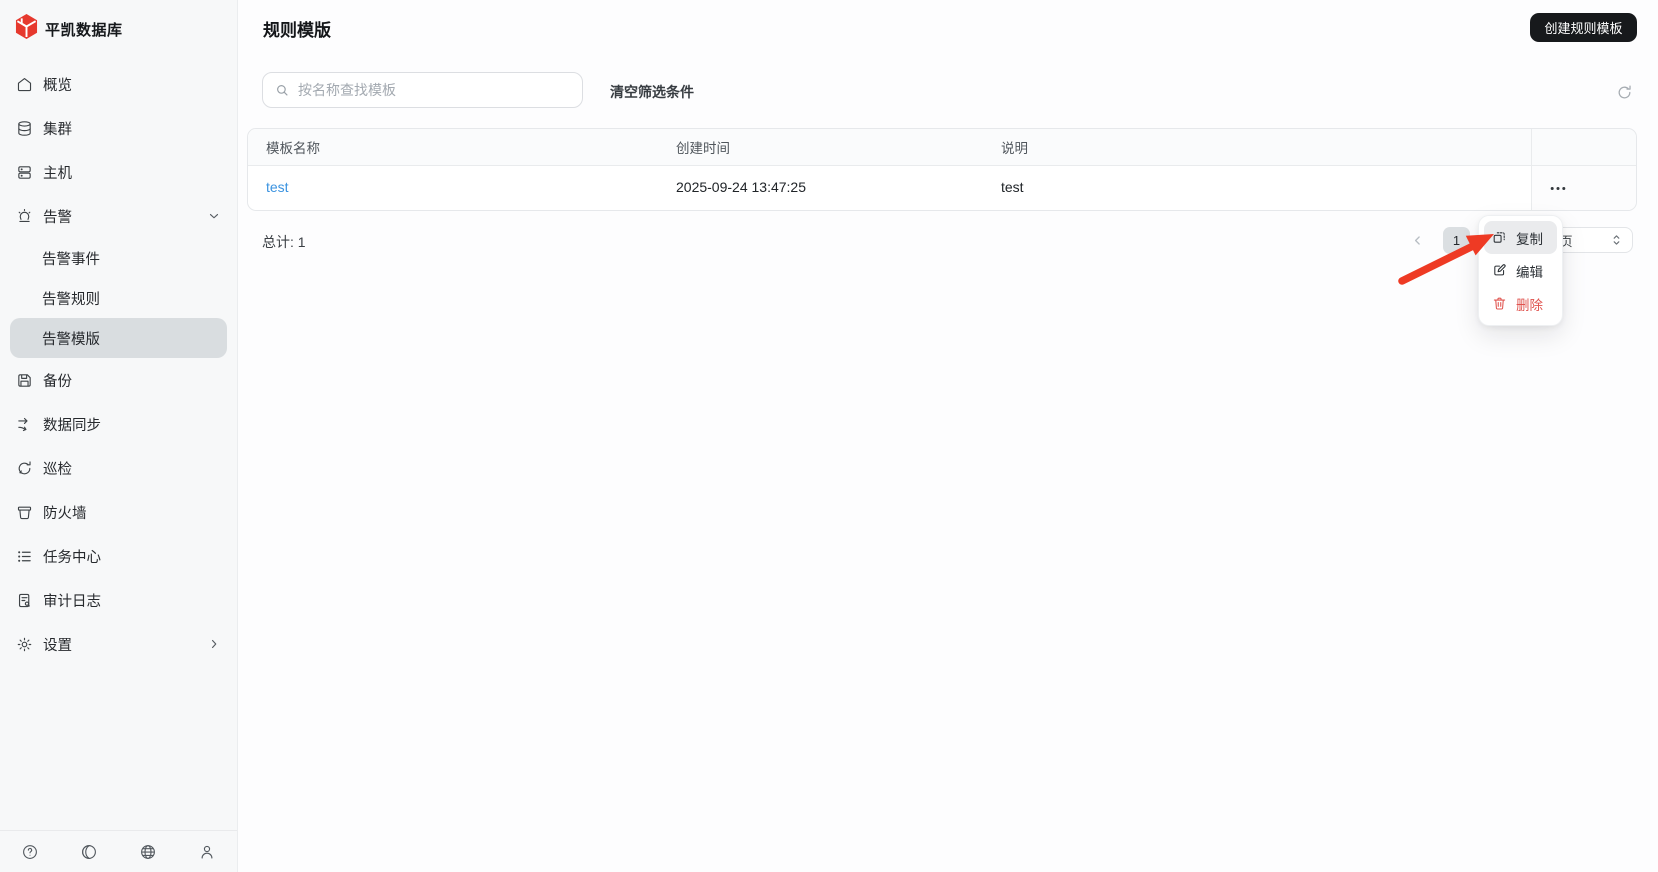  I want to click on sync-arrows-icon, so click(23, 424).